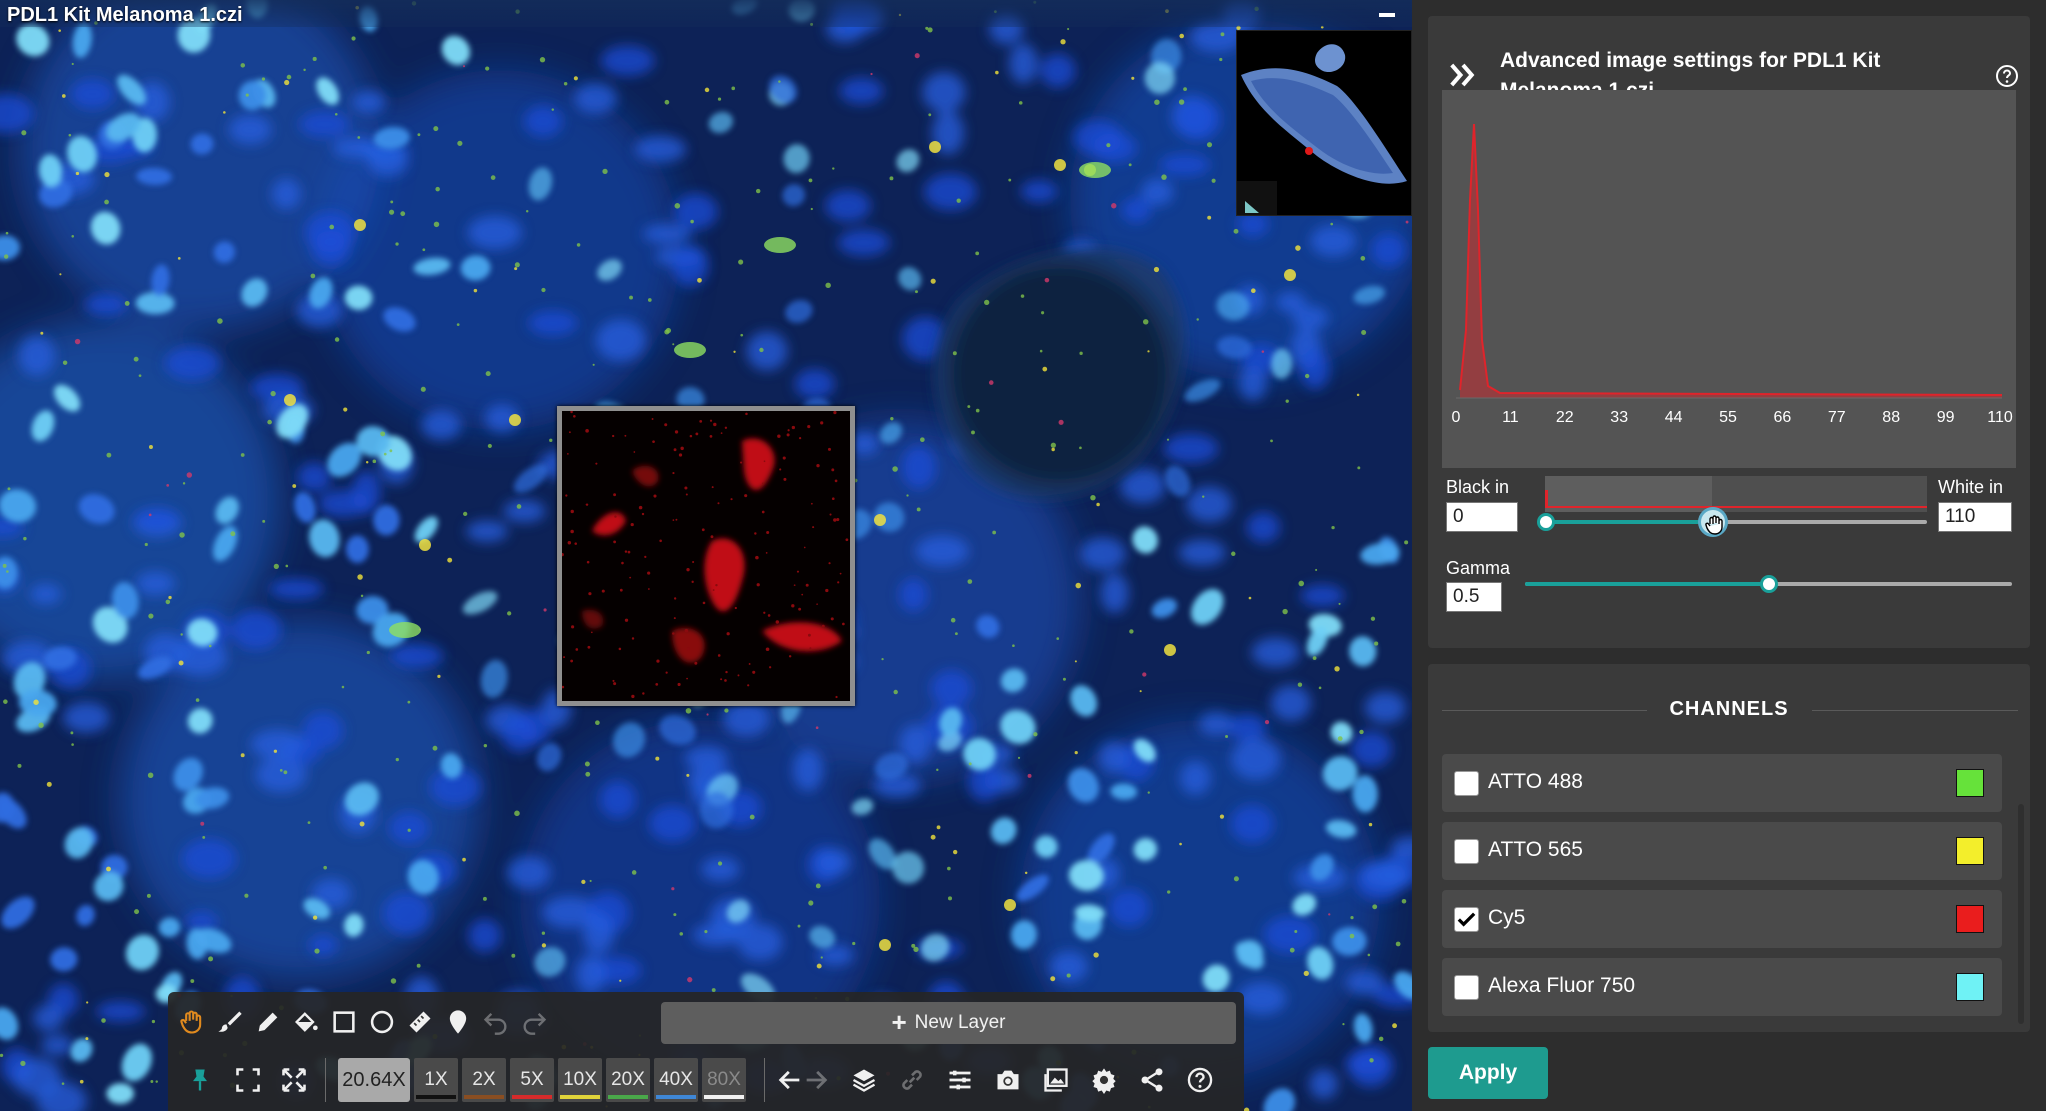  What do you see at coordinates (1736, 522) in the screenshot?
I see `levels-slider` at bounding box center [1736, 522].